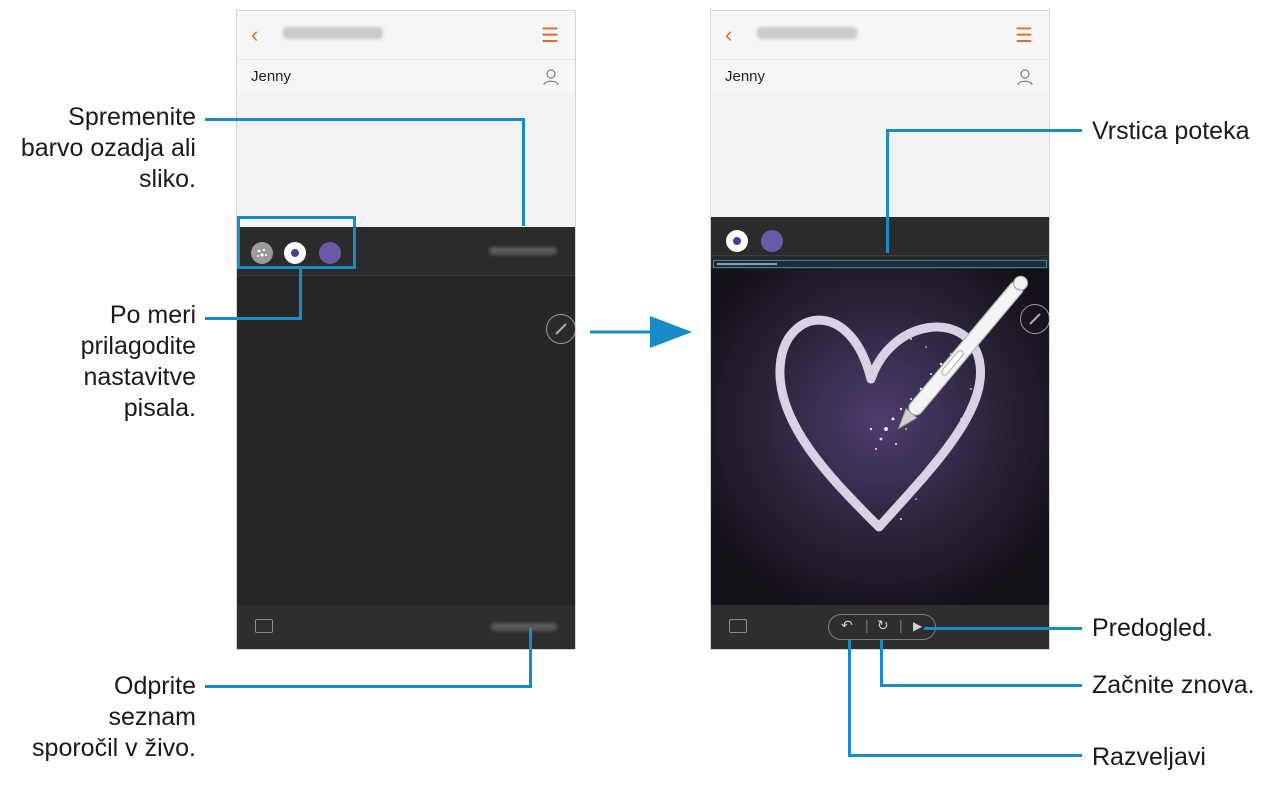 This screenshot has width=1276, height=787. What do you see at coordinates (406, 627) in the screenshot?
I see `bottom-bar` at bounding box center [406, 627].